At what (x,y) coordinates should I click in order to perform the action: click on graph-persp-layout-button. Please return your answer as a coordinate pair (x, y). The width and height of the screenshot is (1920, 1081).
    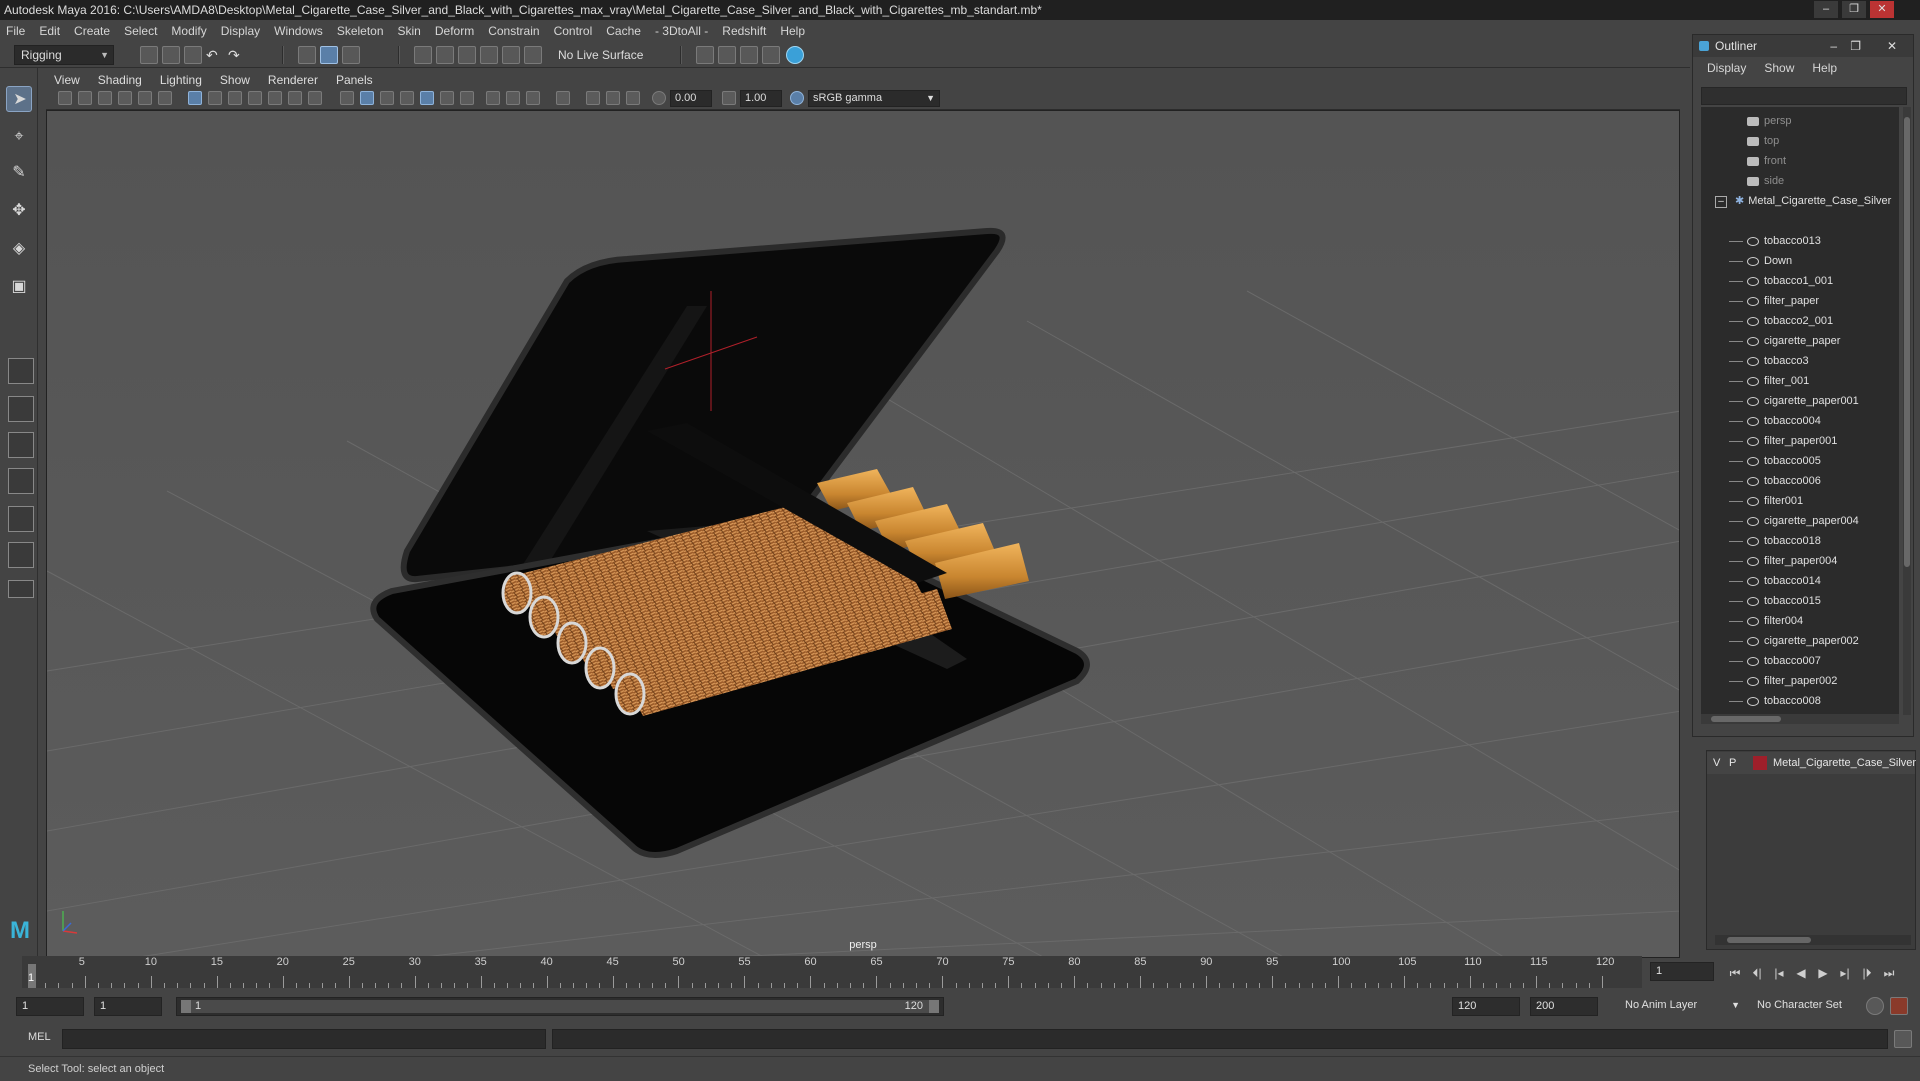
    Looking at the image, I should click on (21, 519).